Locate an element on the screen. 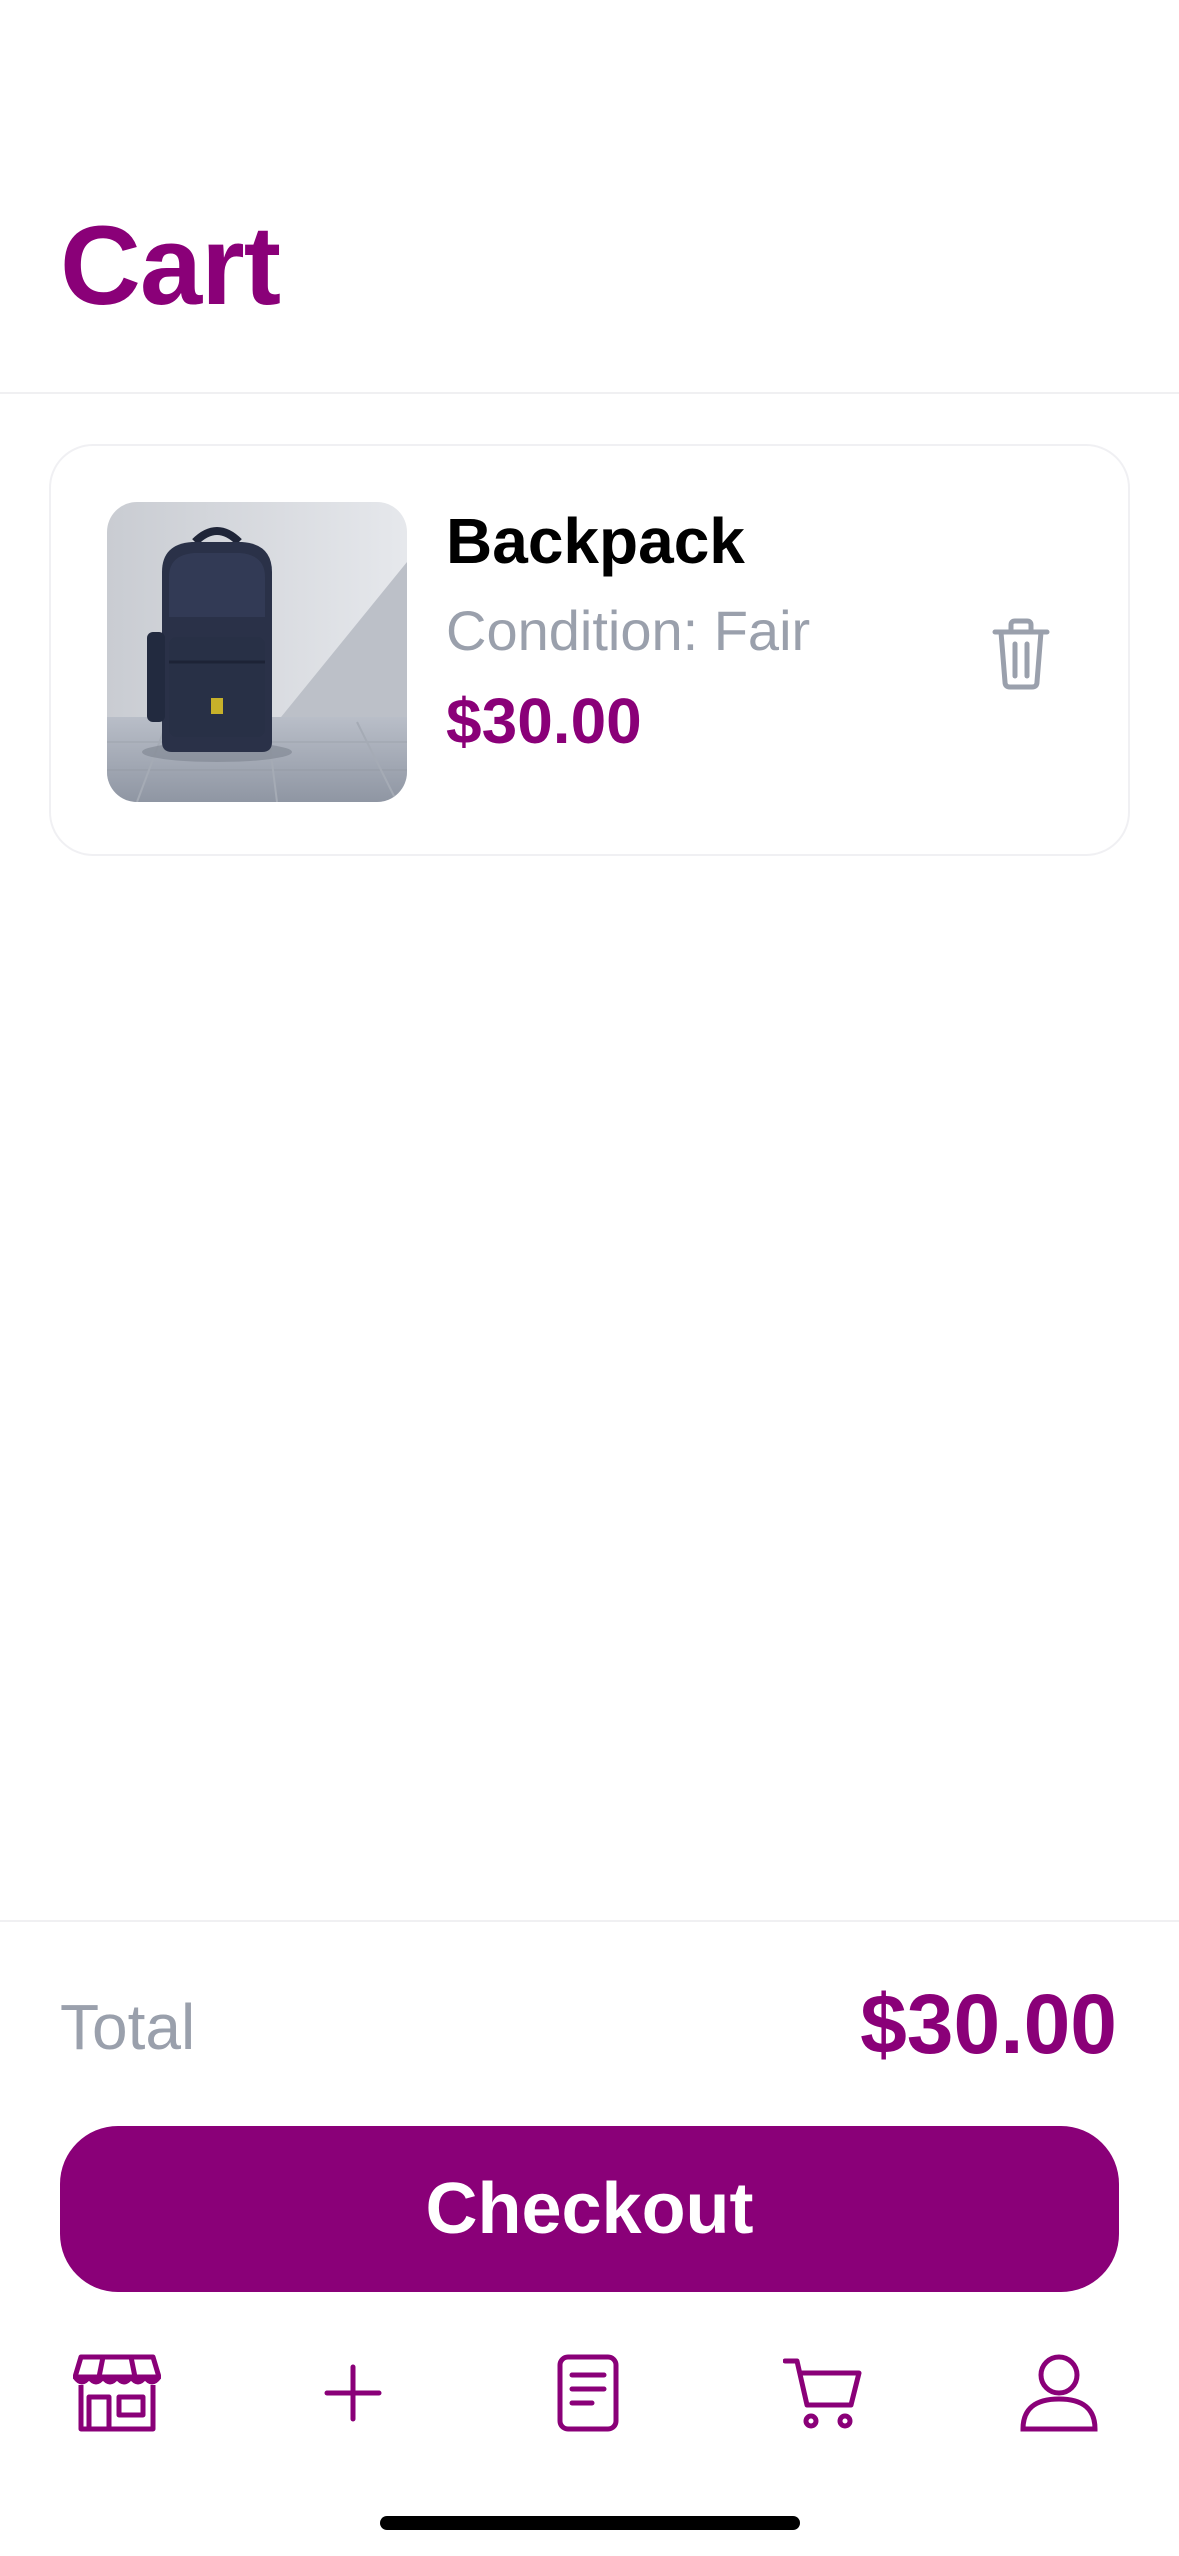 The width and height of the screenshot is (1179, 2556). remove-item-button is located at coordinates (1021, 656).